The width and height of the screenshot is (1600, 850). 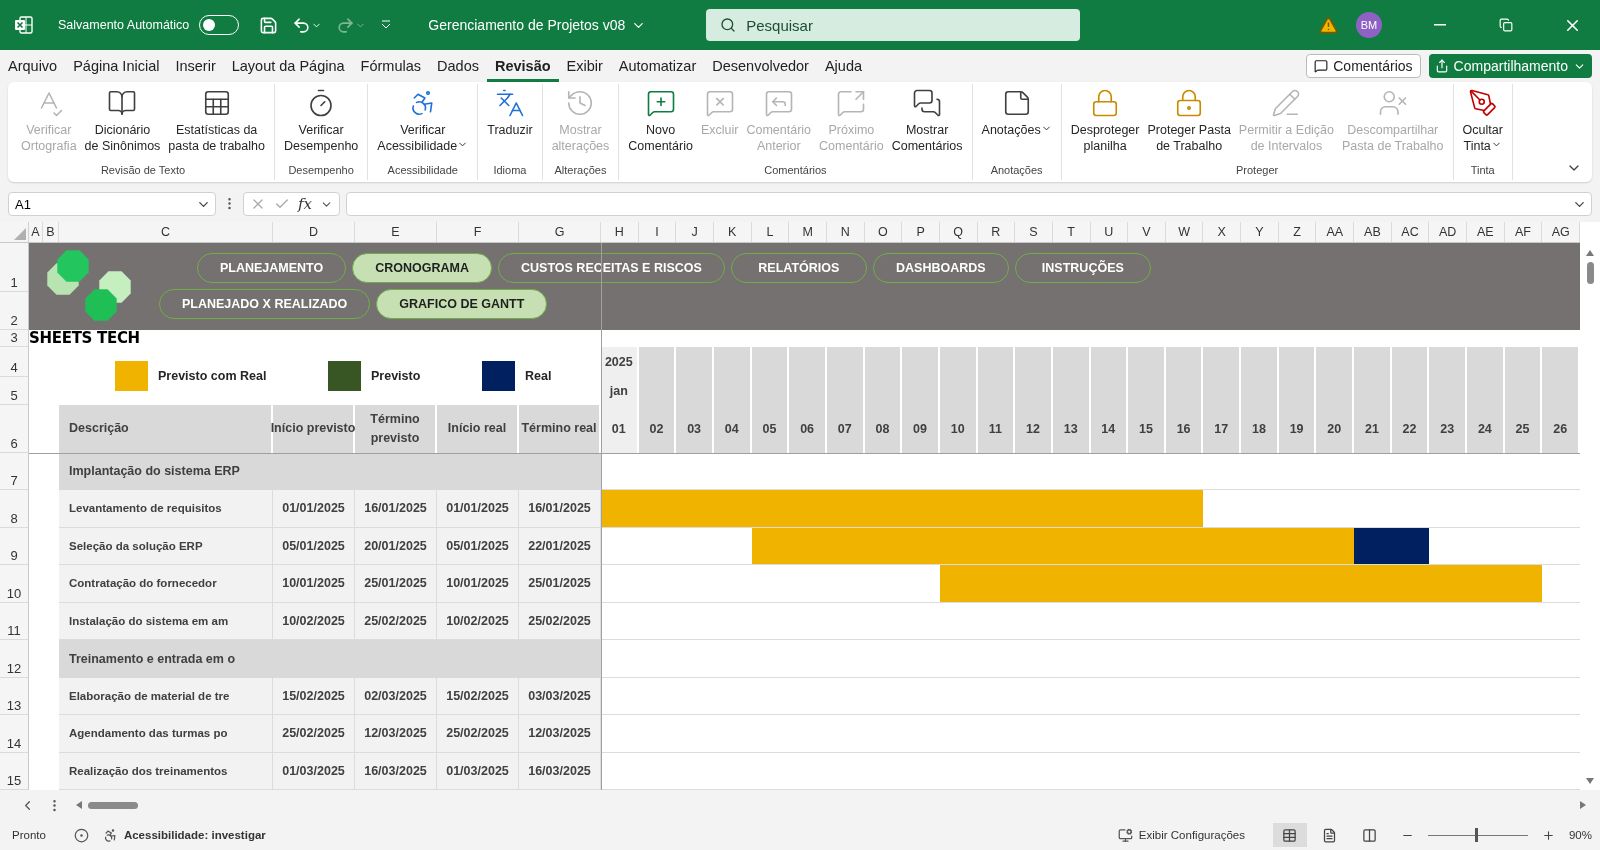 What do you see at coordinates (216, 124) in the screenshot?
I see `ribbon-button: Estatísticas da pasta de trabalho` at bounding box center [216, 124].